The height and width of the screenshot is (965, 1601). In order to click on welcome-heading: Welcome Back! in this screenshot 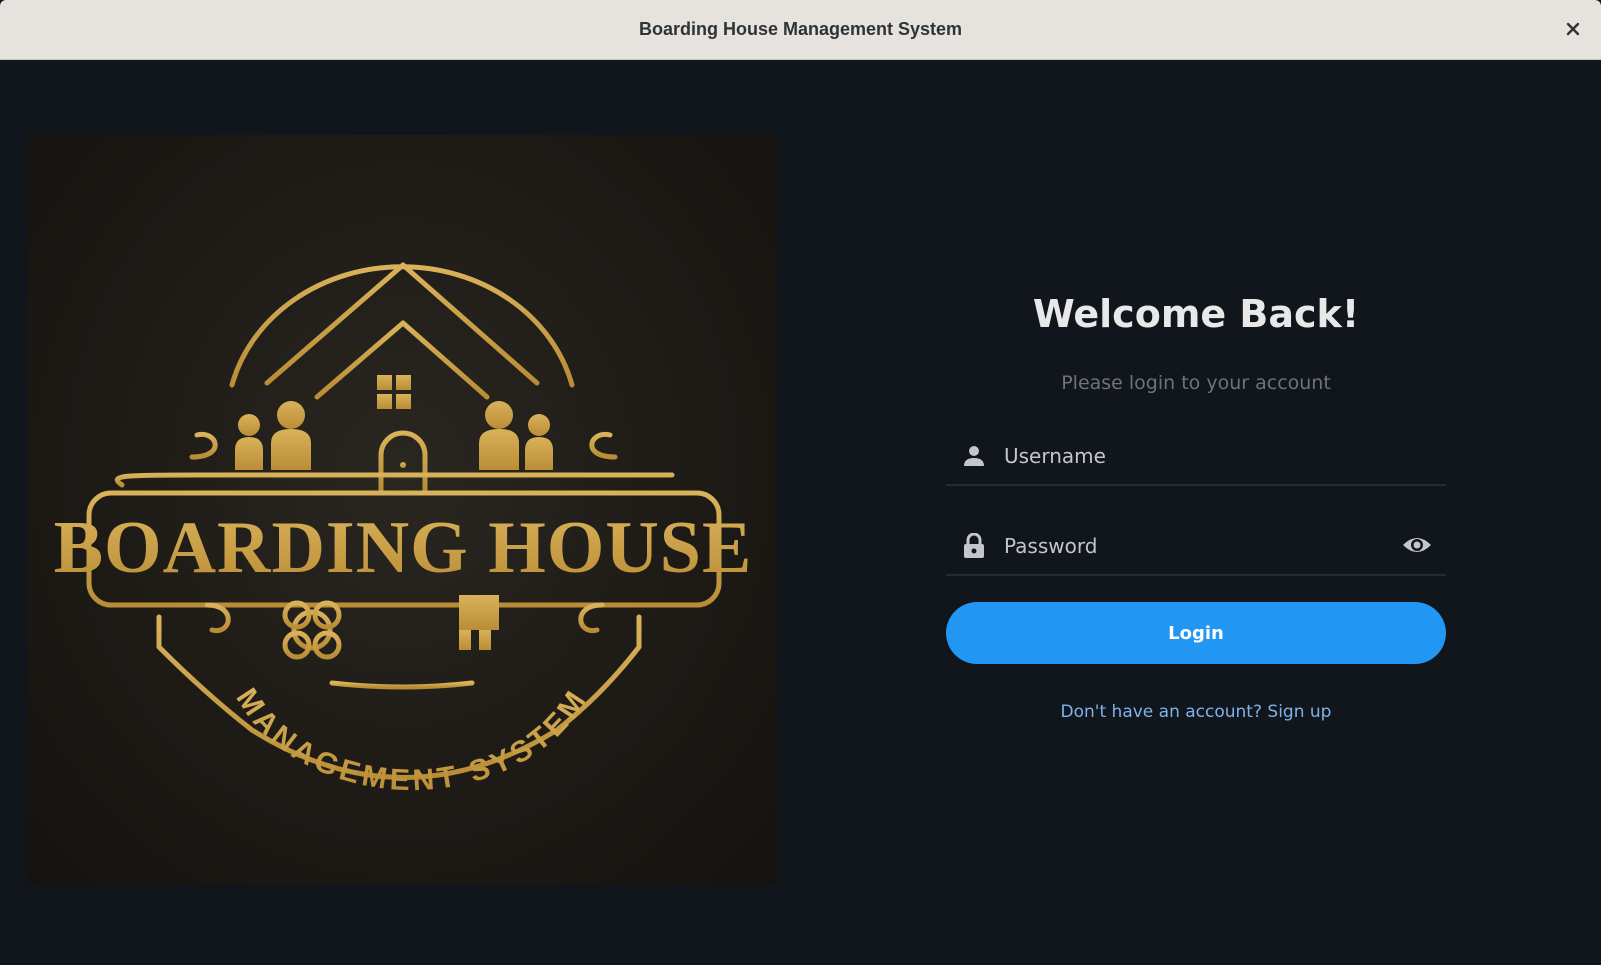, I will do `click(1196, 314)`.